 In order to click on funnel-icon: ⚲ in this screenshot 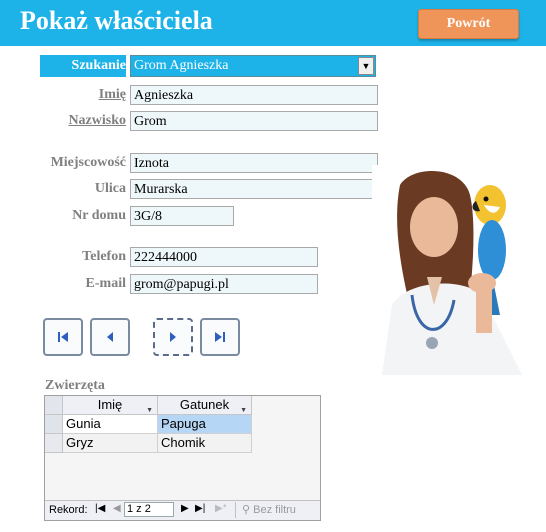, I will do `click(246, 510)`.